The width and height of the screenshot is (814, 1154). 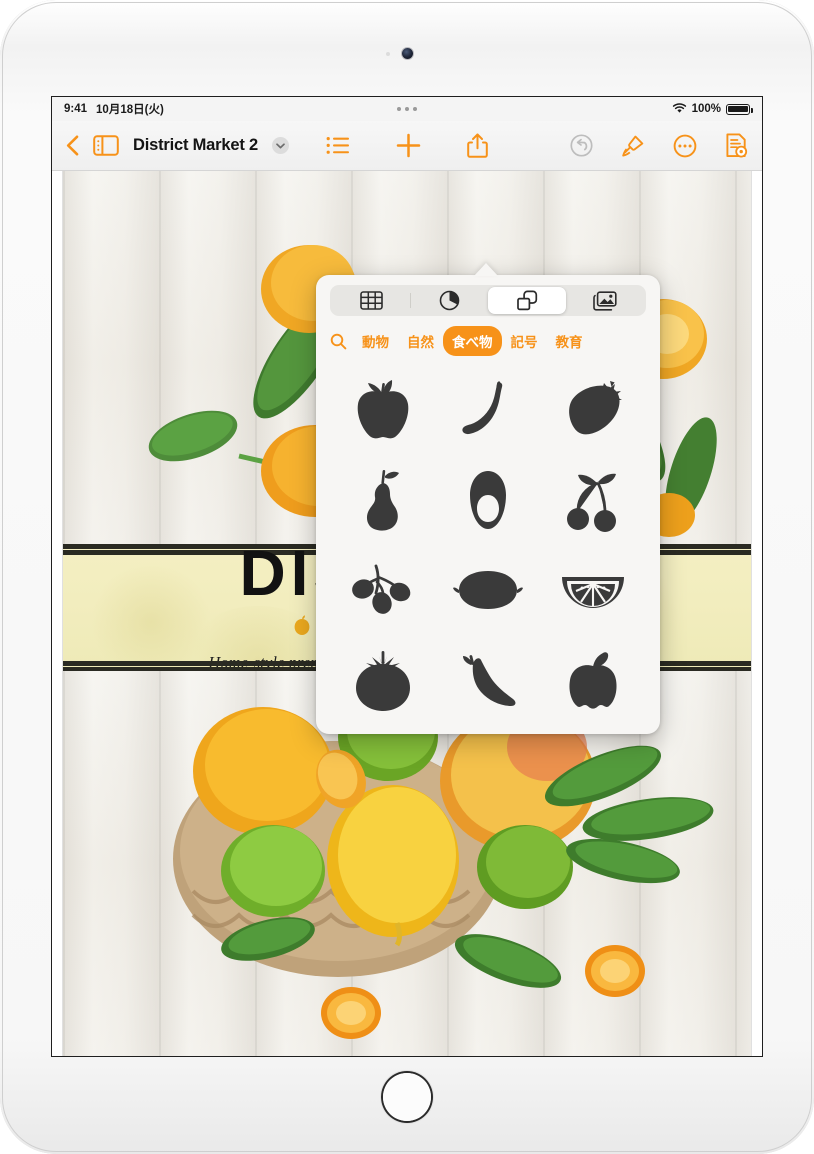 What do you see at coordinates (487, 500) in the screenshot?
I see `shape-avocado` at bounding box center [487, 500].